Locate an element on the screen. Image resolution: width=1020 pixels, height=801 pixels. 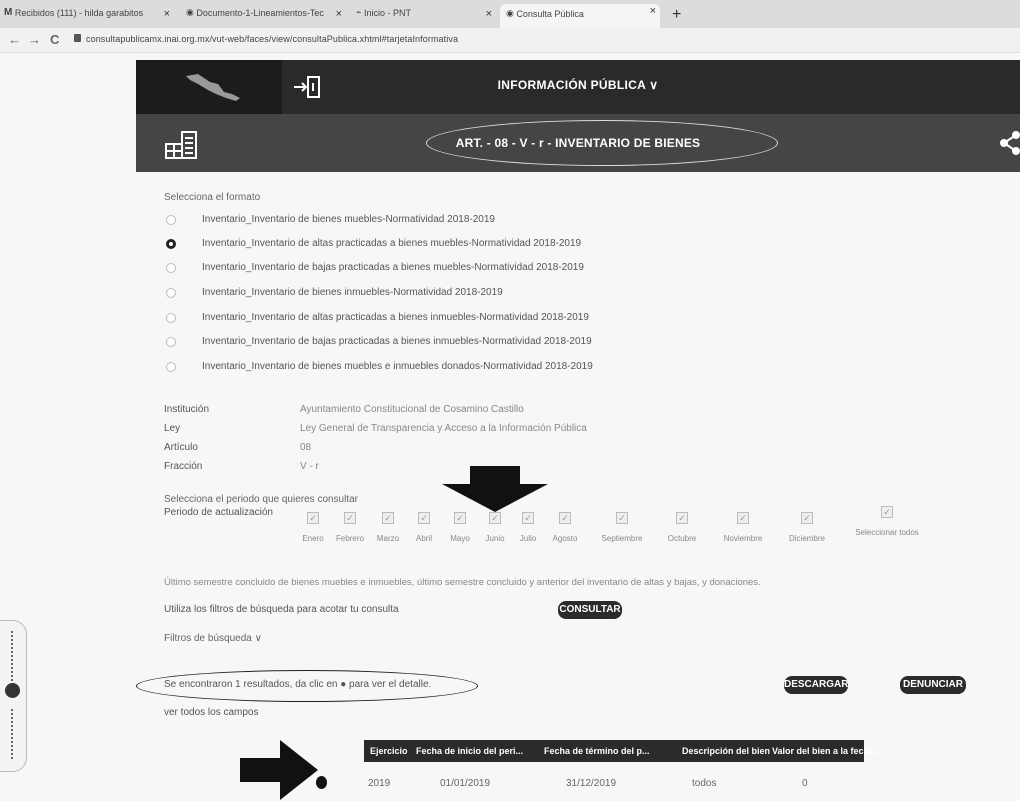
tab-title: Documento-1-Lineamientos-Tec is located at coordinates (260, 12).